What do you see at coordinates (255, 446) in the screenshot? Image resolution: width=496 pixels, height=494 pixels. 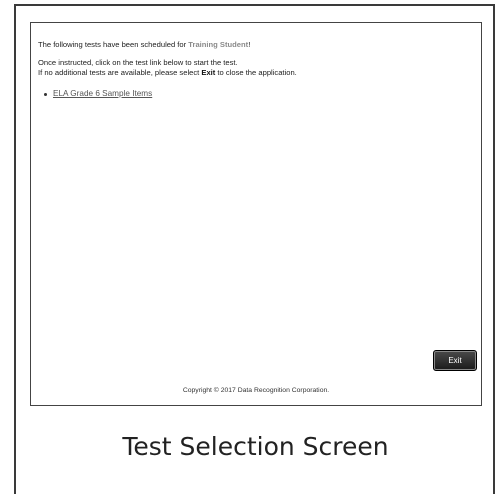 I see `figure-caption: Test Selection Screen` at bounding box center [255, 446].